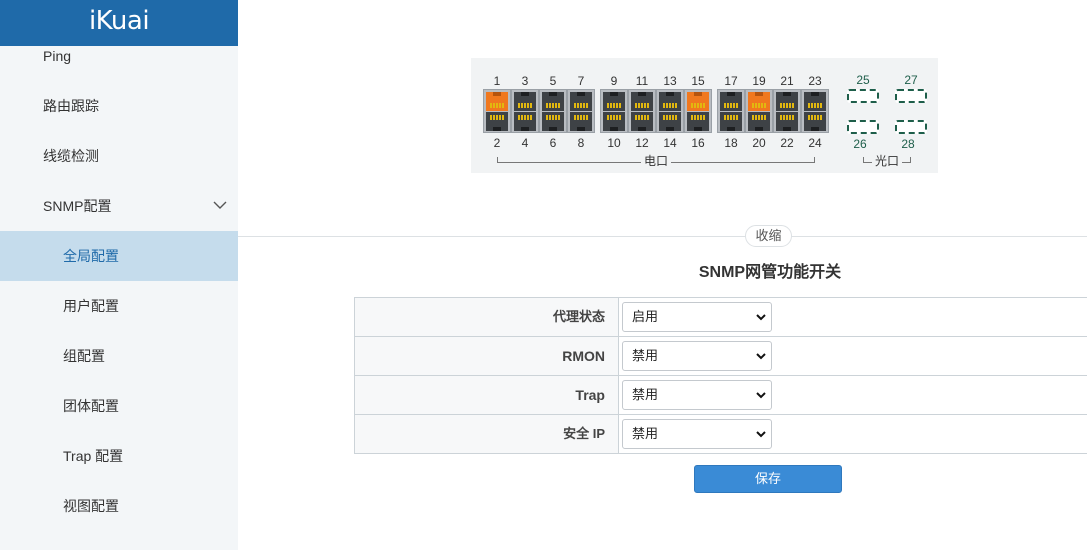 This screenshot has width=1087, height=550. Describe the element at coordinates (497, 81) in the screenshot. I see `port-number: 1` at that location.